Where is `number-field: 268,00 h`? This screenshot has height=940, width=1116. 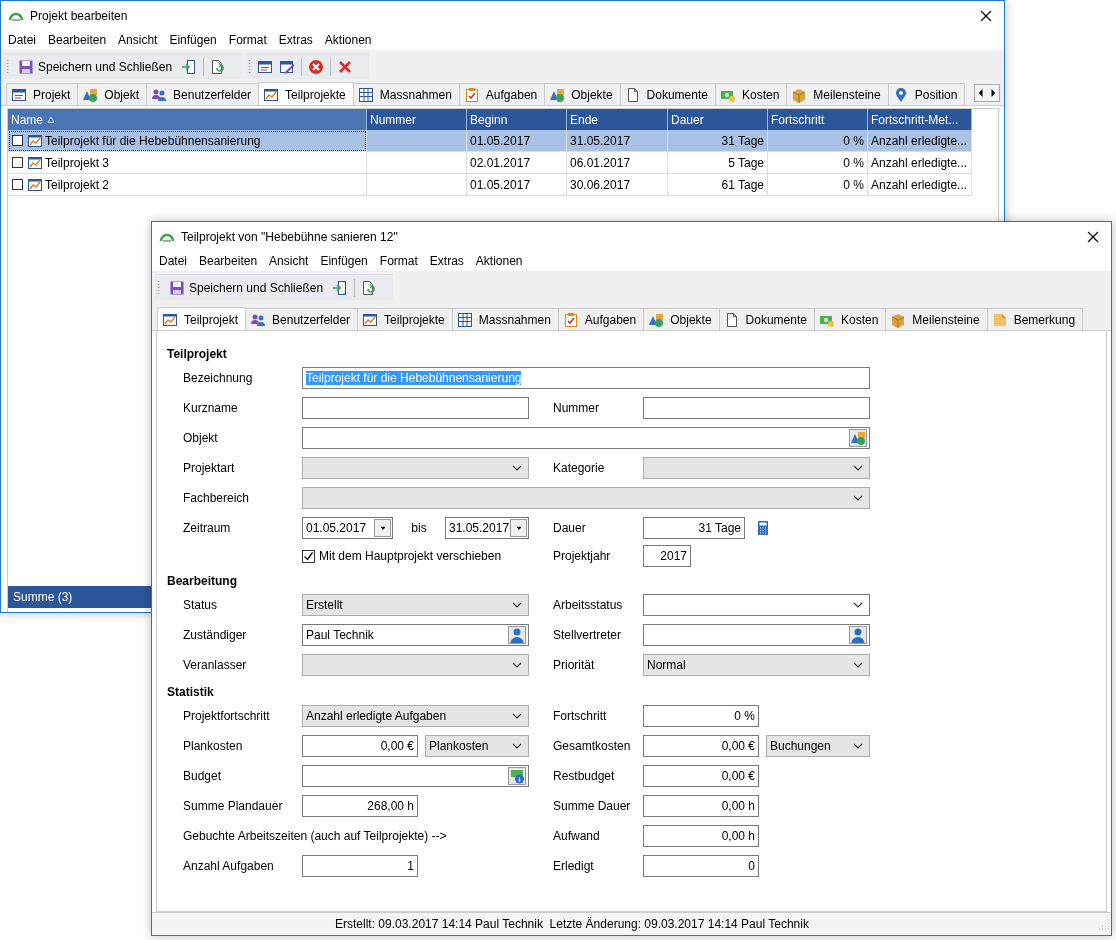 number-field: 268,00 h is located at coordinates (360, 806).